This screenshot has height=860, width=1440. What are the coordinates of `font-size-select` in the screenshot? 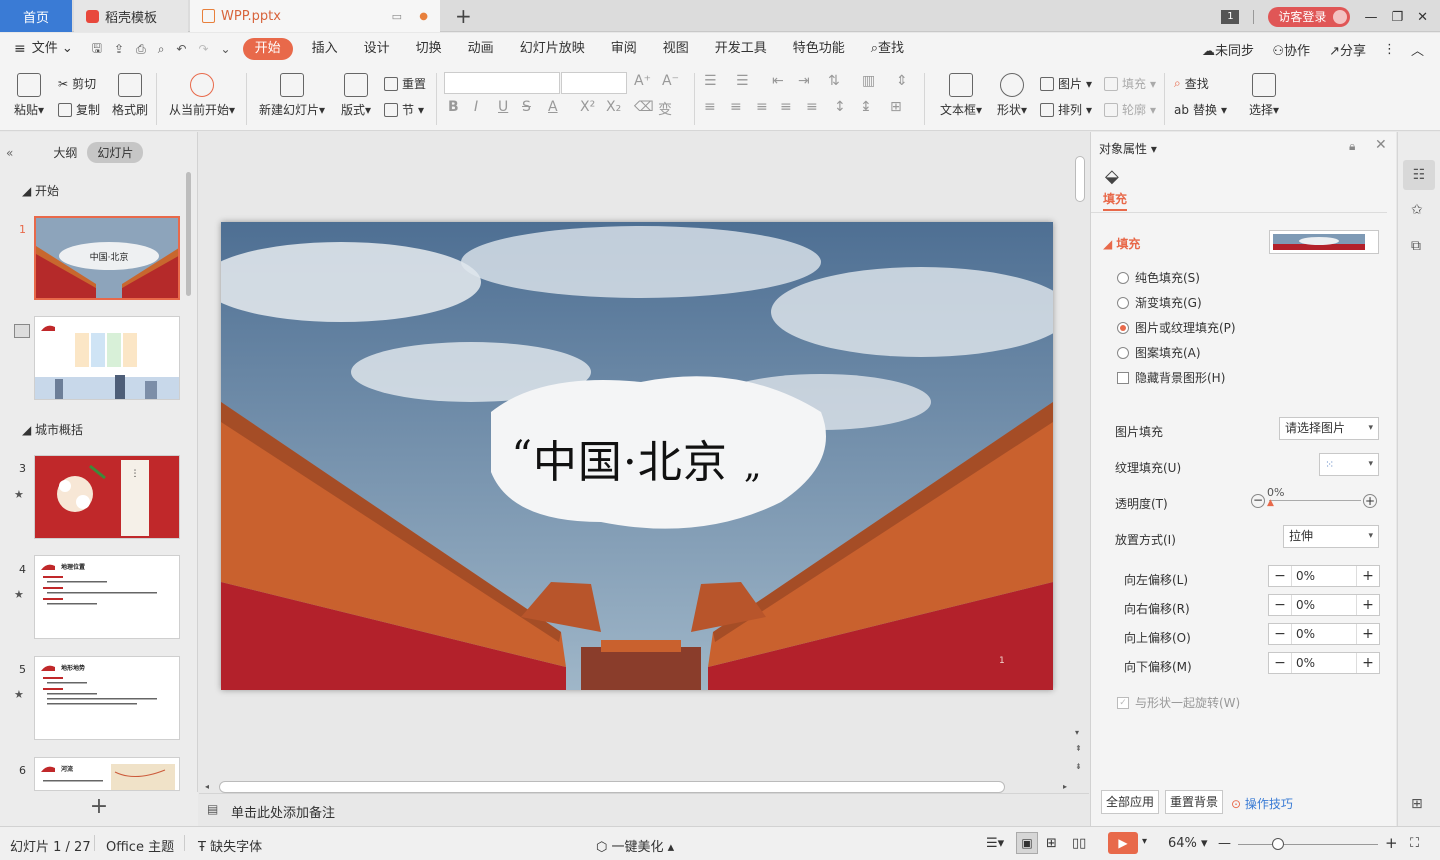 It's located at (594, 83).